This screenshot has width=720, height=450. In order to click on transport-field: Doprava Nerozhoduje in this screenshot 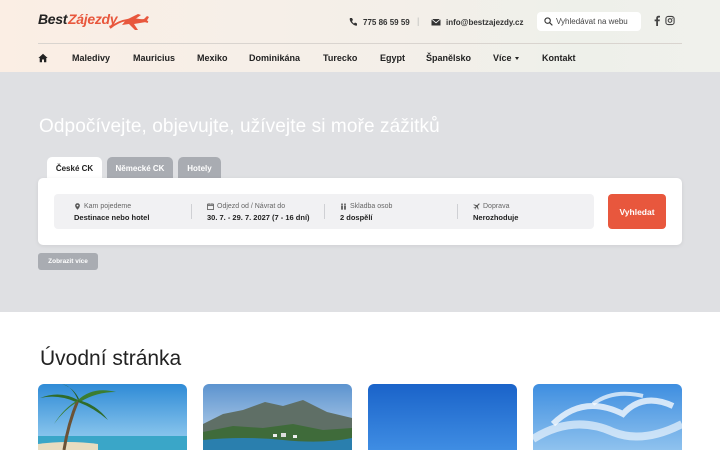, I will do `click(528, 211)`.